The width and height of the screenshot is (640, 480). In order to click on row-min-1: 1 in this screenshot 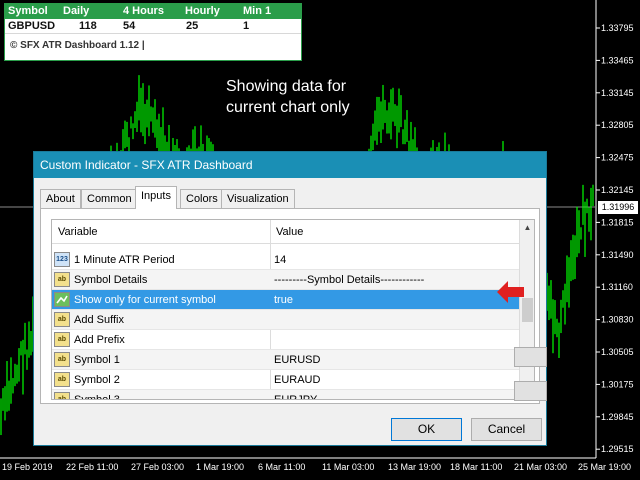, I will do `click(246, 26)`.